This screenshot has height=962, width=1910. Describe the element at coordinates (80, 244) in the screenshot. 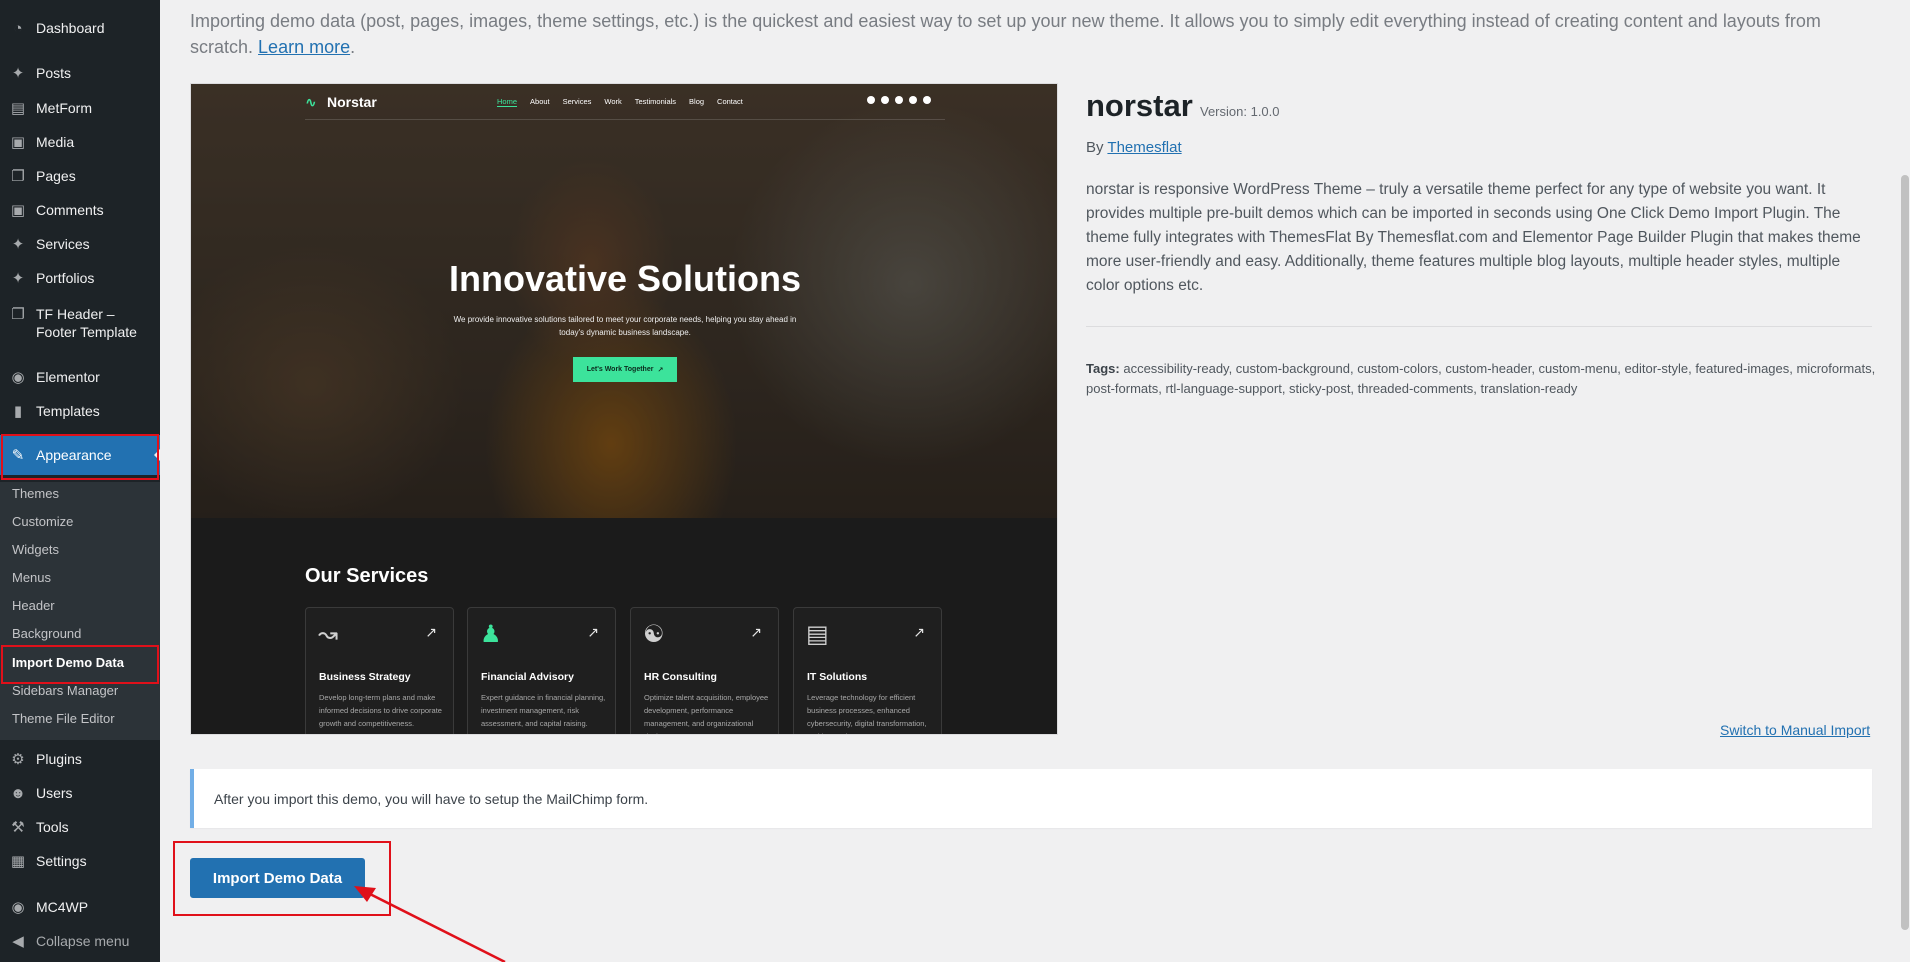

I see `menu-services: ✦ Services` at that location.